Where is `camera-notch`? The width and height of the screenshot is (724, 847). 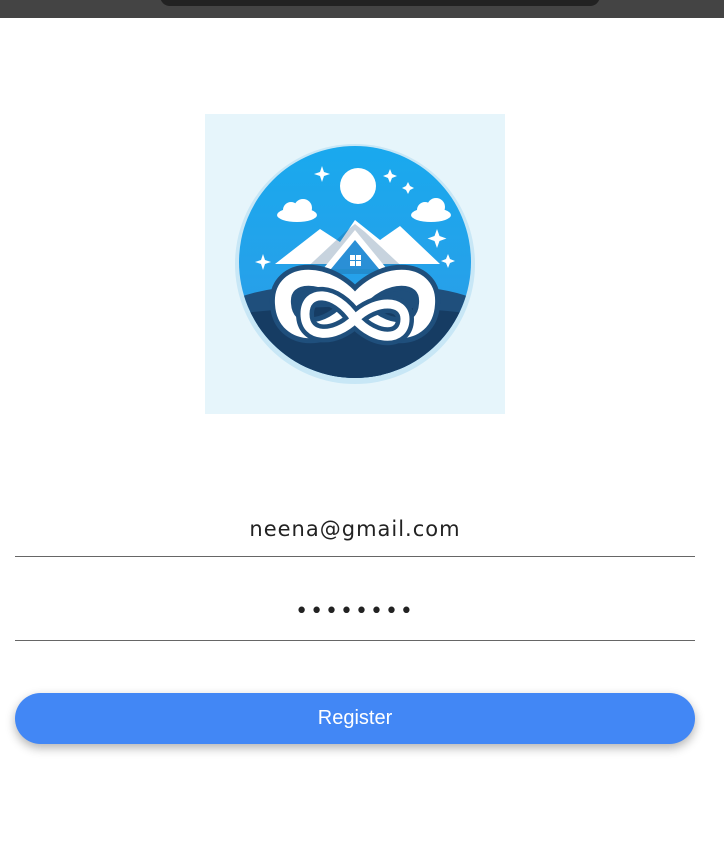
camera-notch is located at coordinates (380, 3).